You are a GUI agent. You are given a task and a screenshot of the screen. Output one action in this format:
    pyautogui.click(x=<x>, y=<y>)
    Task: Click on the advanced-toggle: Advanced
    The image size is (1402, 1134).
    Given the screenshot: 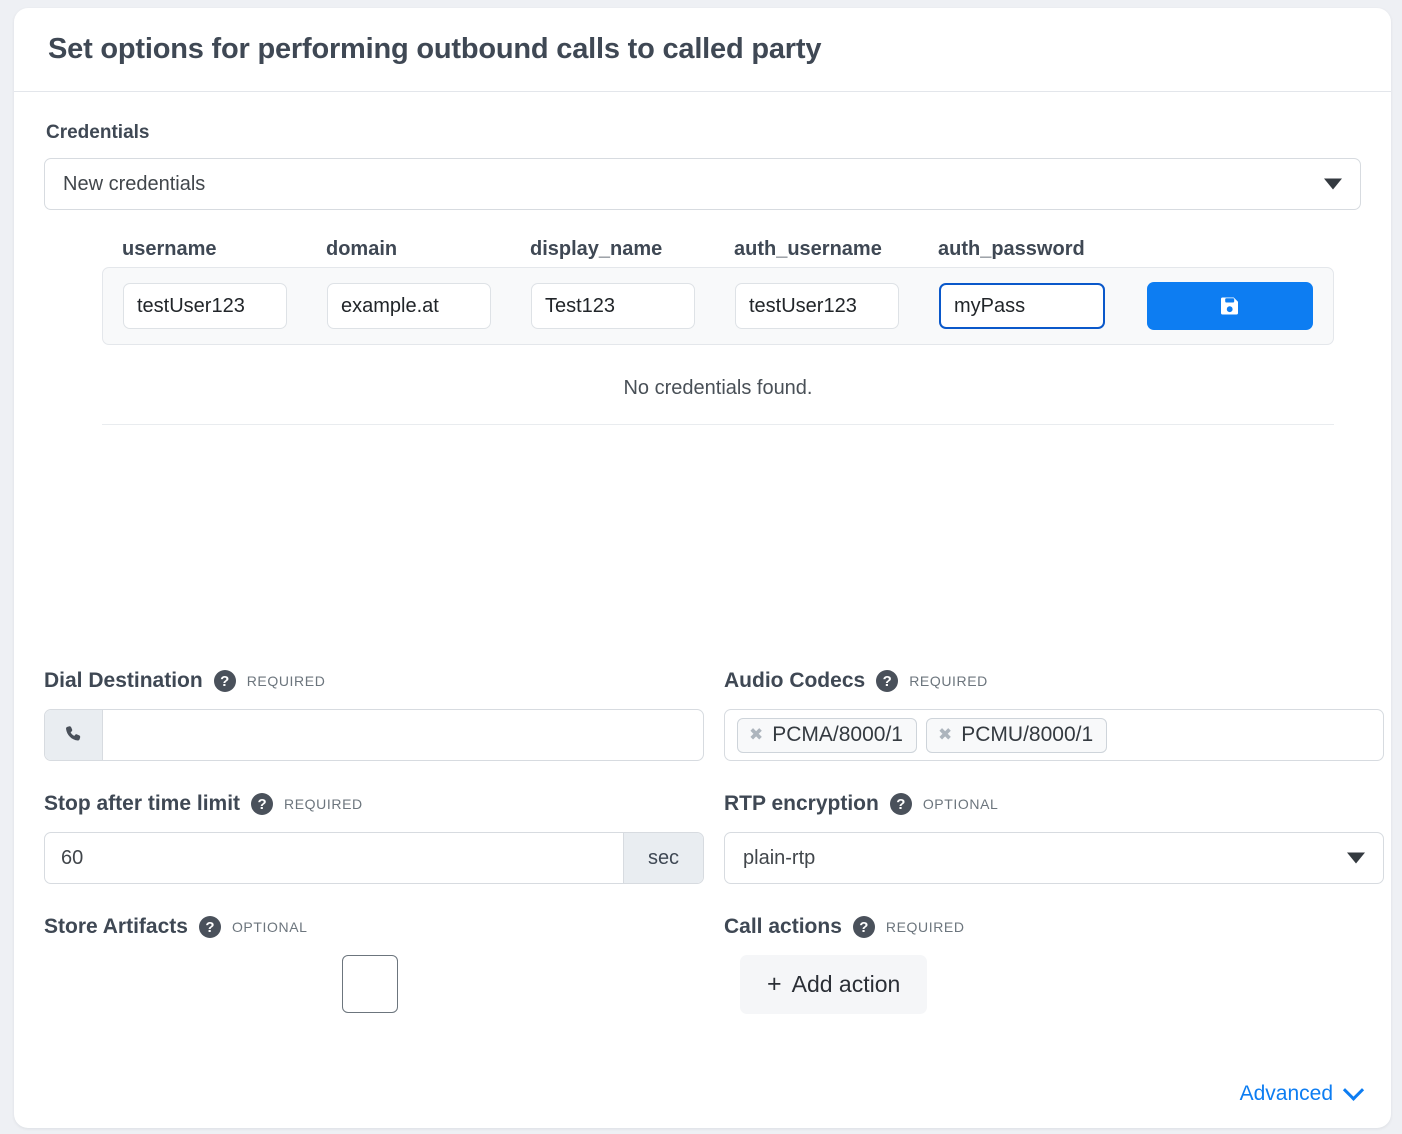 What is the action you would take?
    pyautogui.click(x=1302, y=1092)
    